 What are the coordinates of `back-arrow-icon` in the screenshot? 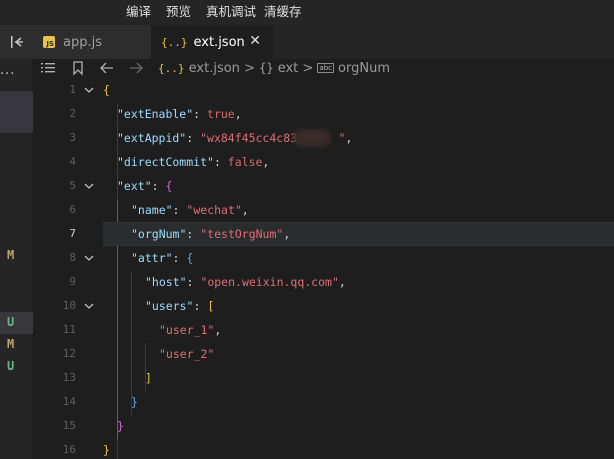 It's located at (107, 68).